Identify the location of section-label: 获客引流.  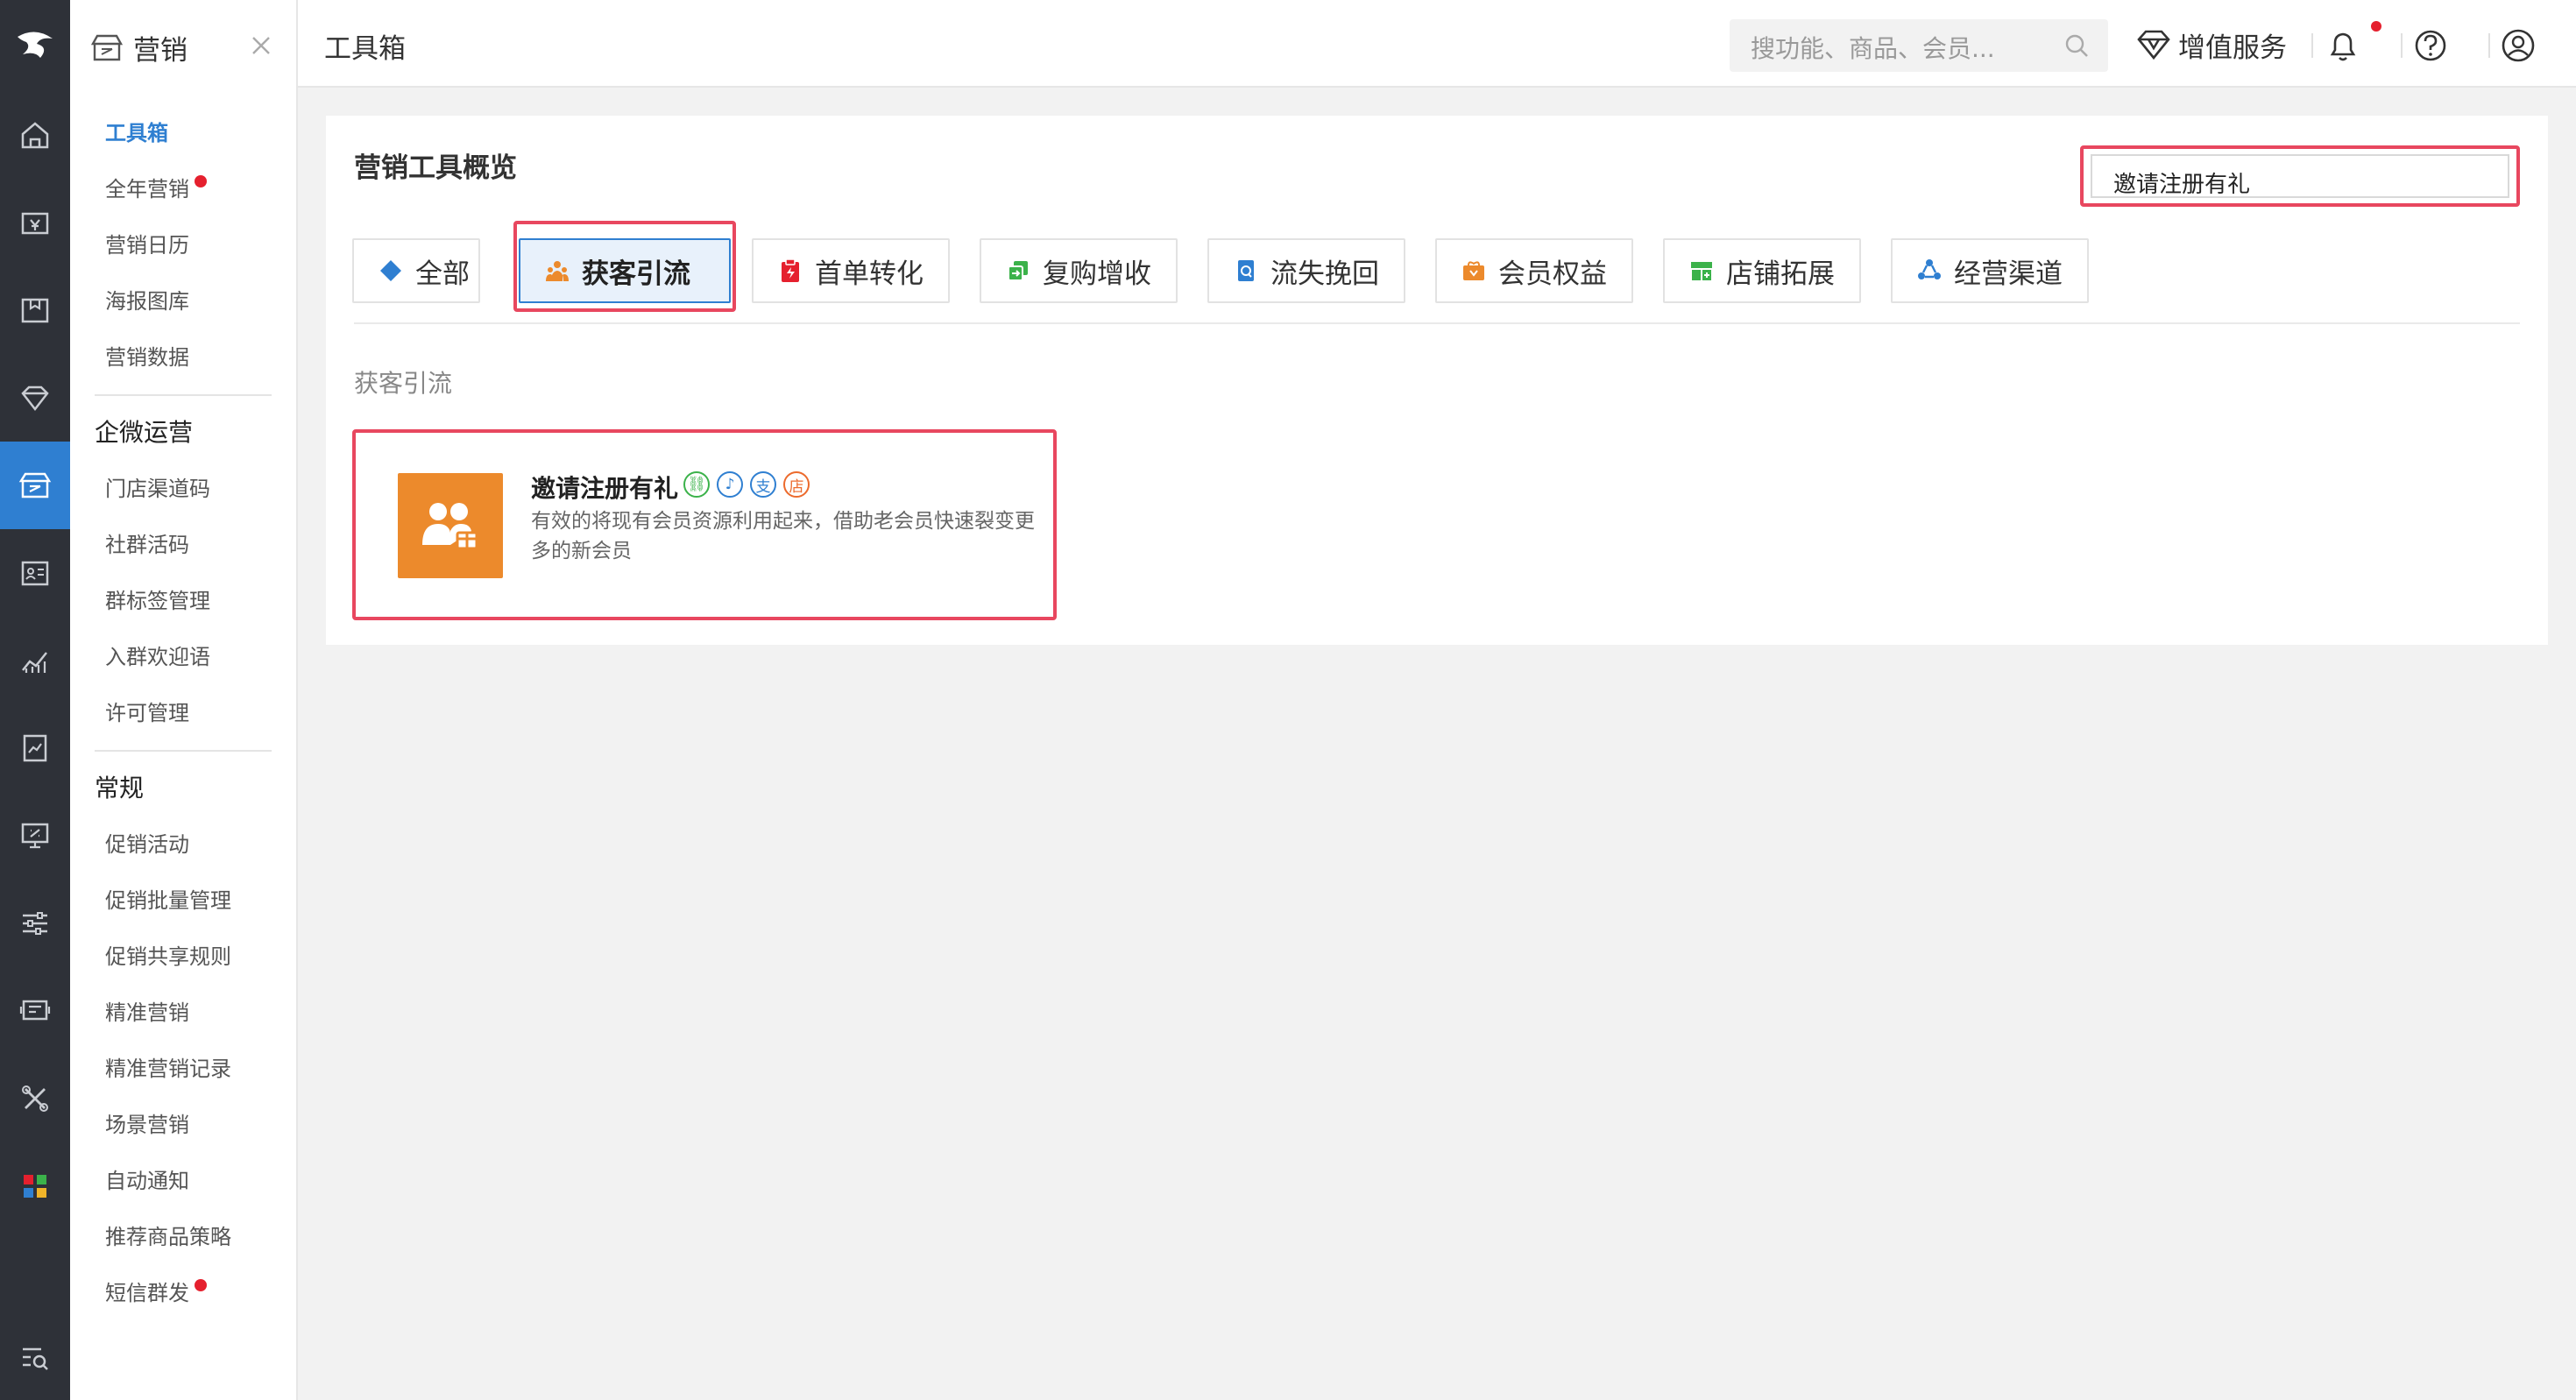
(403, 383).